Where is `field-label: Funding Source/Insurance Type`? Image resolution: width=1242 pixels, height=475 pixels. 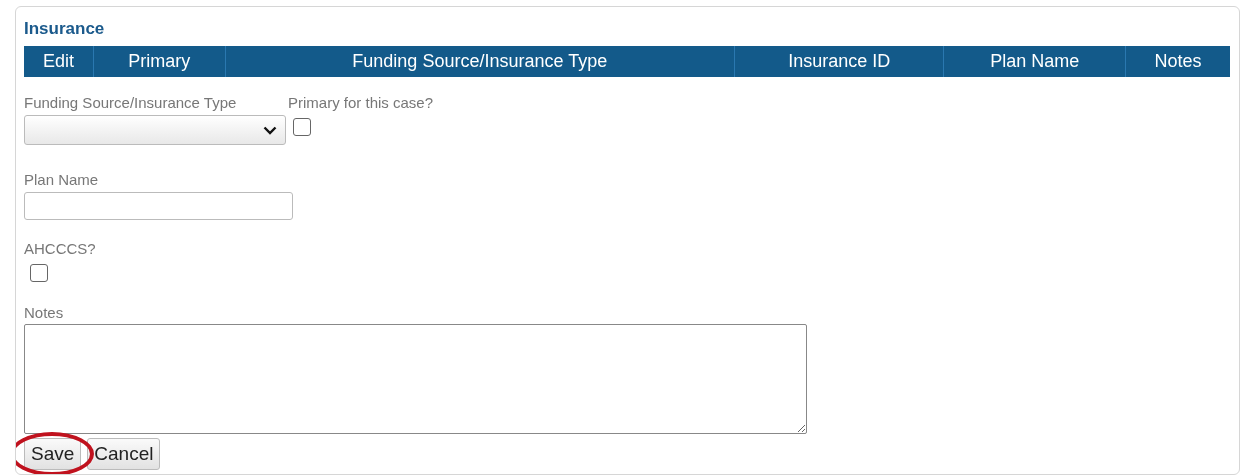
field-label: Funding Source/Insurance Type is located at coordinates (131, 103).